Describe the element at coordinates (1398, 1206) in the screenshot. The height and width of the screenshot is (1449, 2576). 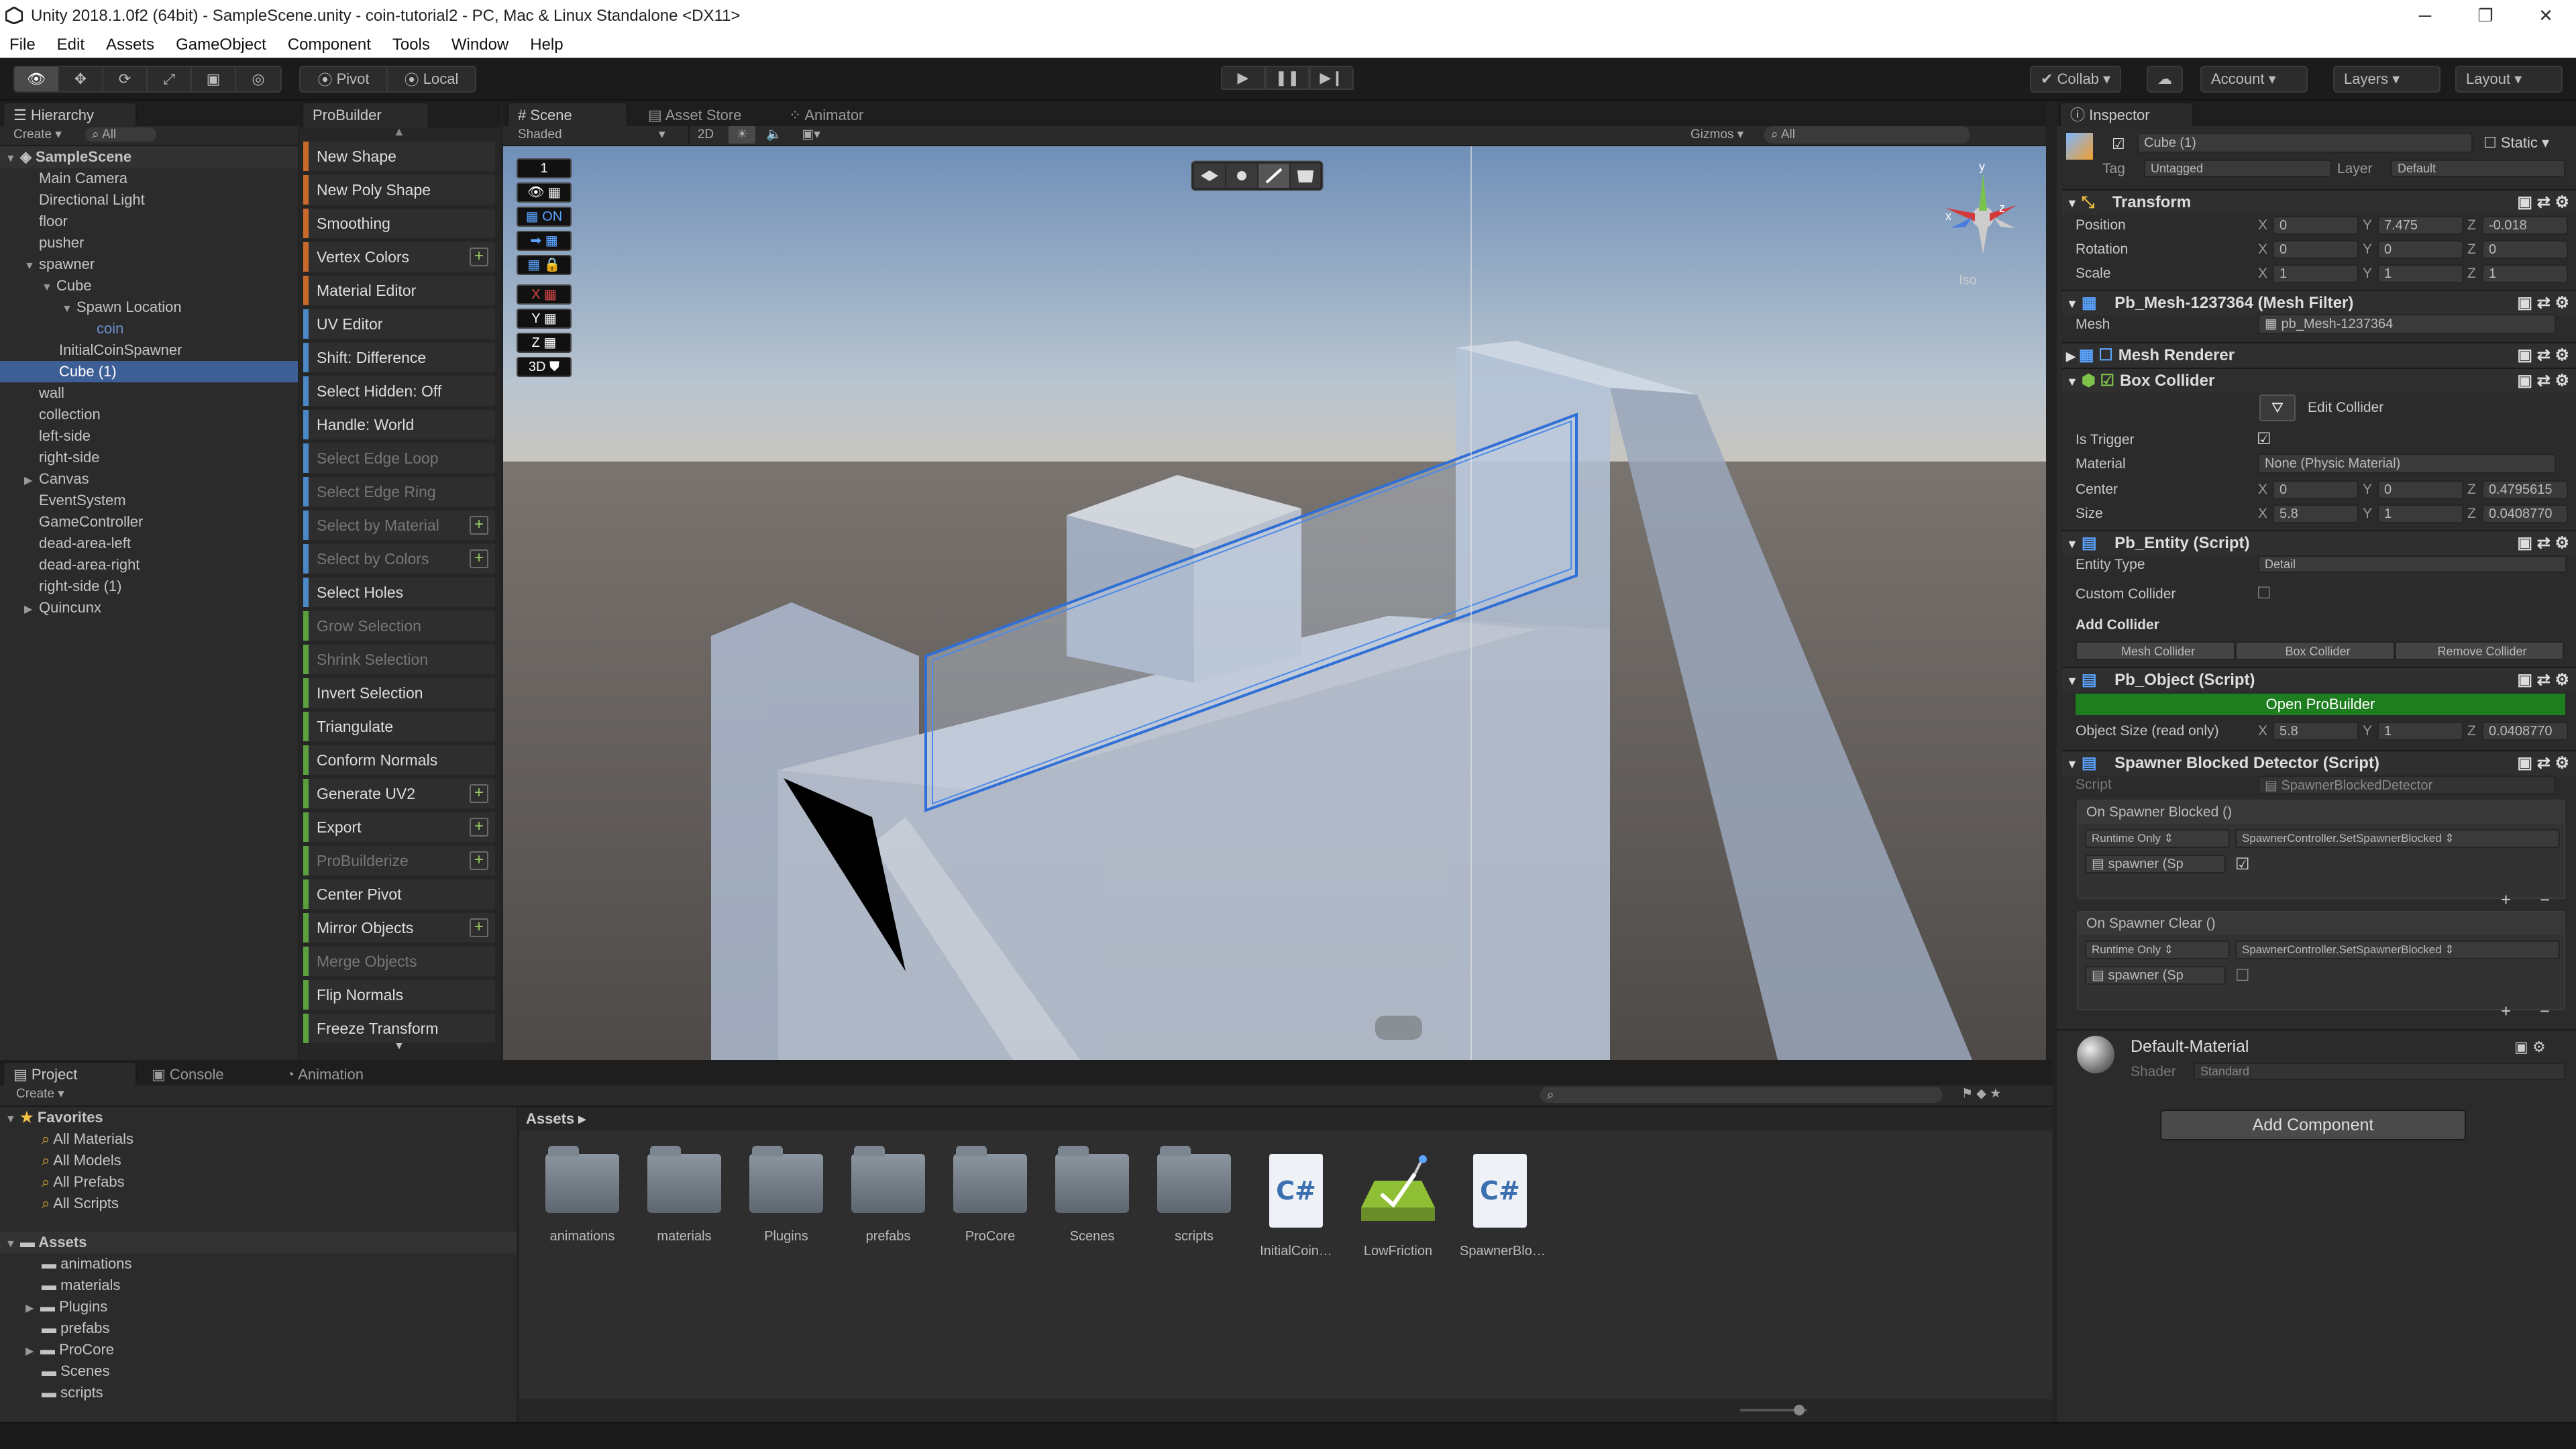
I see `asset-item: LowFriction` at that location.